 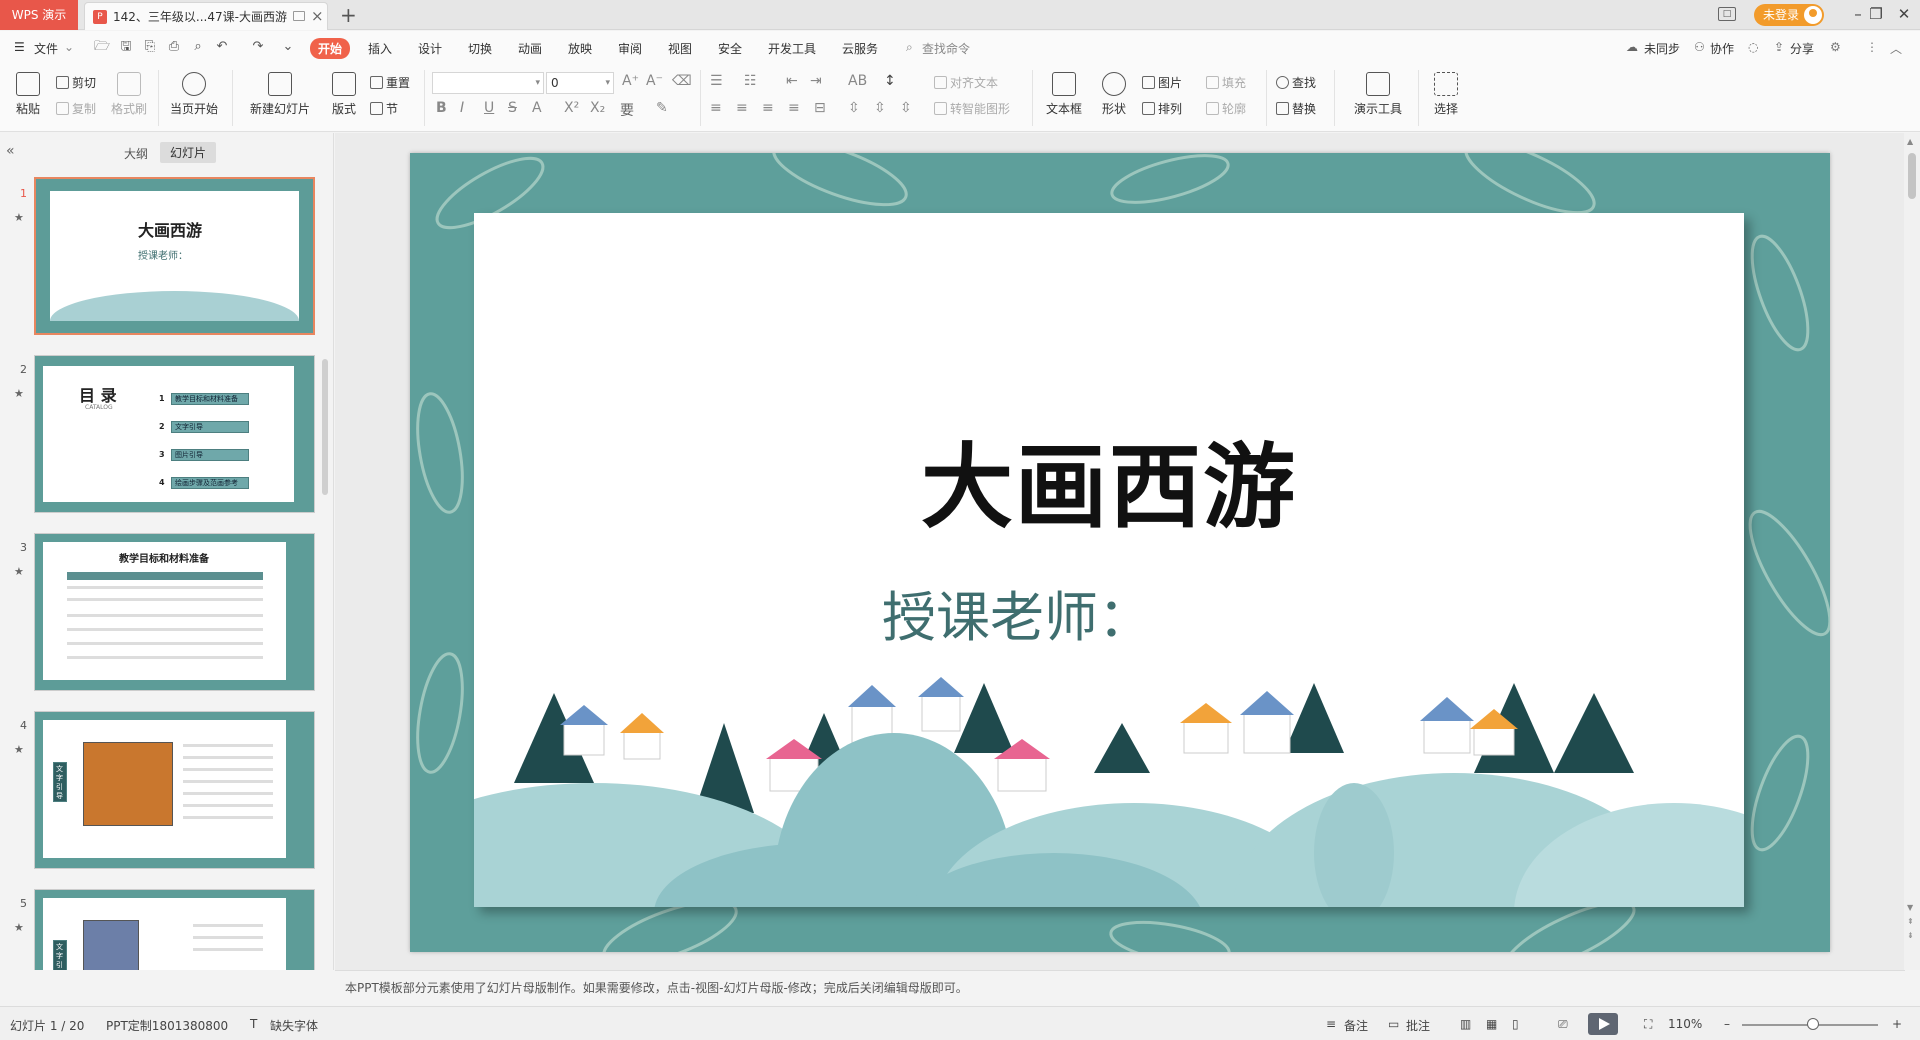 What do you see at coordinates (1896, 48) in the screenshot?
I see `collapse-ribbon-icon: ︿` at bounding box center [1896, 48].